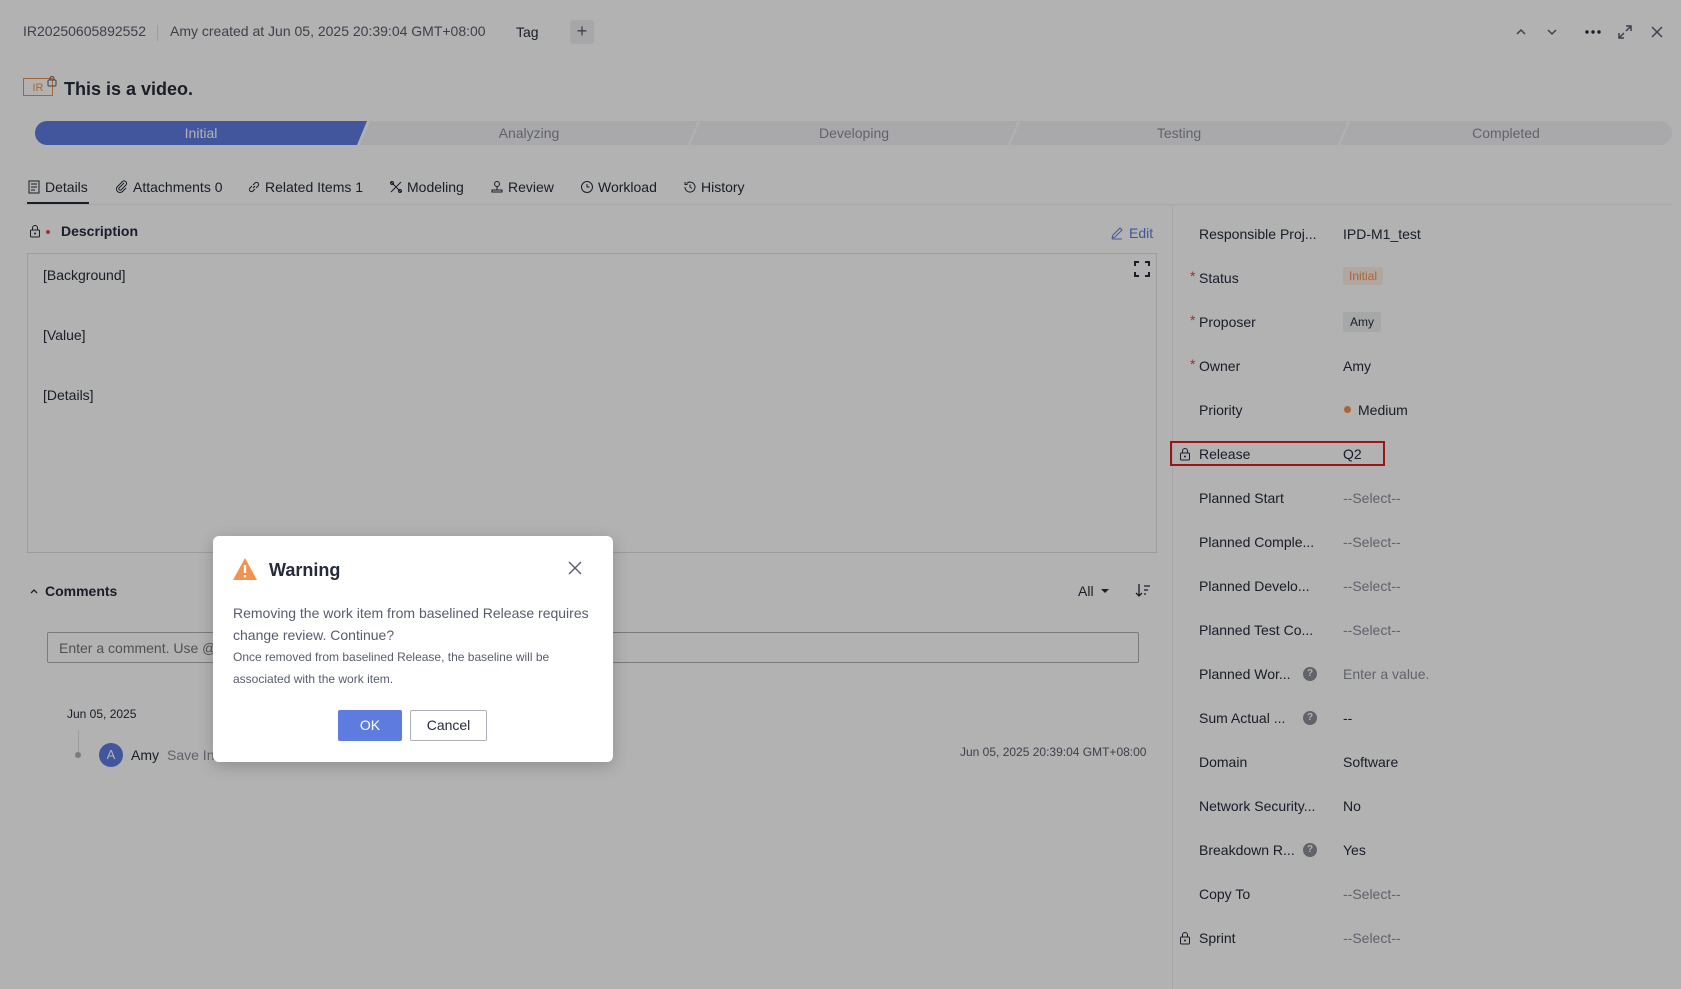 The image size is (1681, 989). Describe the element at coordinates (245, 569) in the screenshot. I see `warning-icon` at that location.